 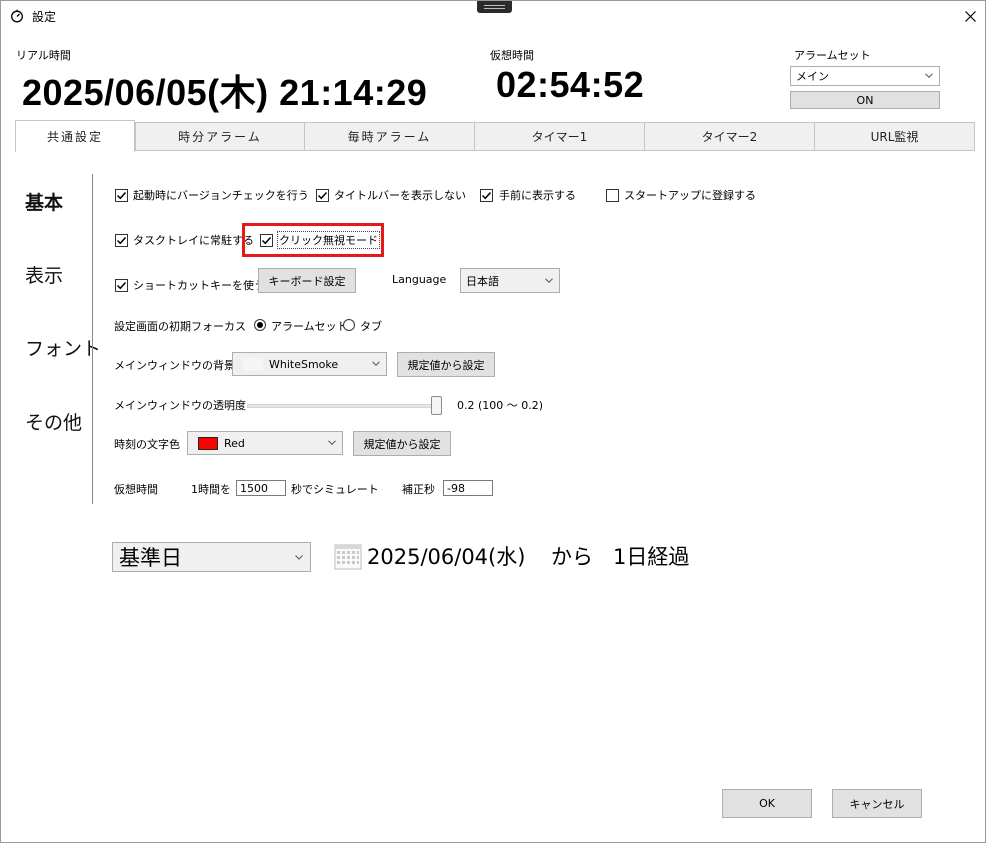 I want to click on tasktray-checkbox, so click(x=121, y=240).